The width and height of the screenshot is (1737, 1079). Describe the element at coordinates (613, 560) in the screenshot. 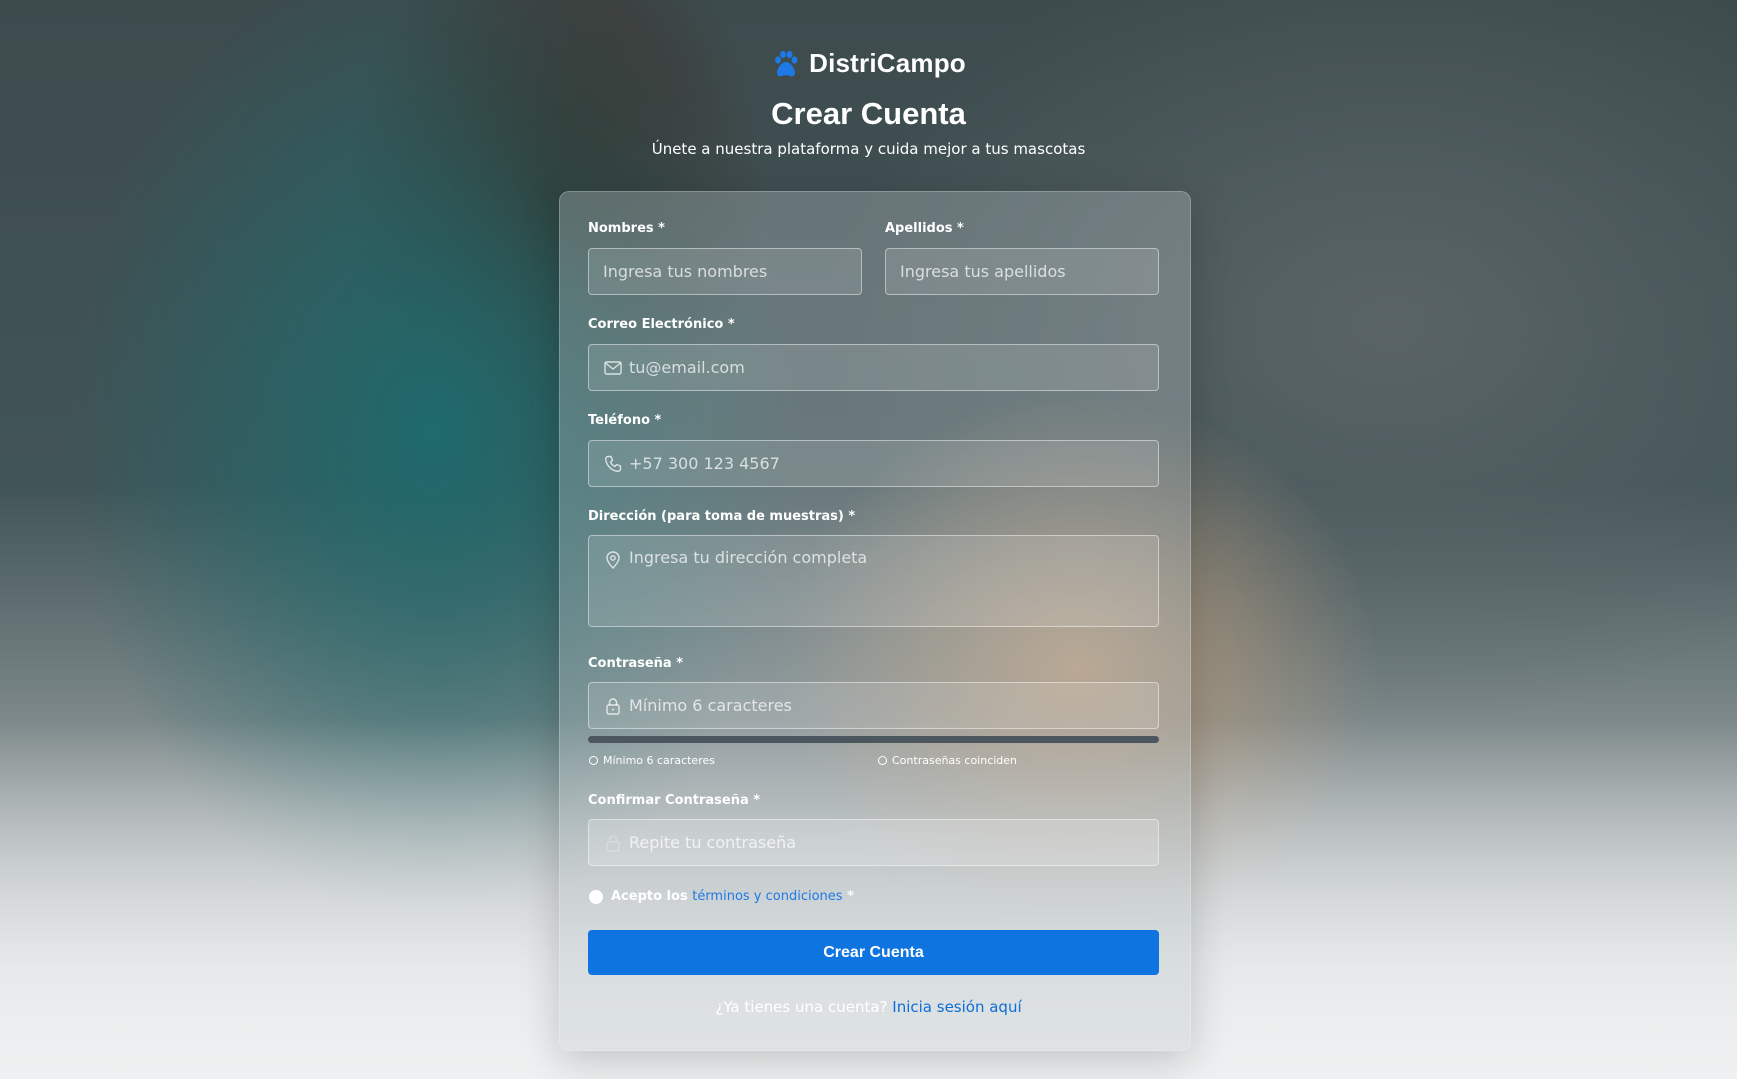

I see `location-pin-icon` at that location.